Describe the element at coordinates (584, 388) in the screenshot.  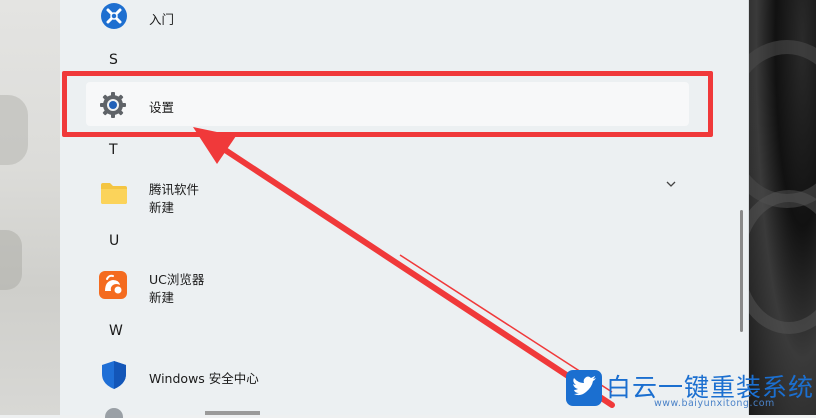
I see `twitter-bird-icon` at that location.